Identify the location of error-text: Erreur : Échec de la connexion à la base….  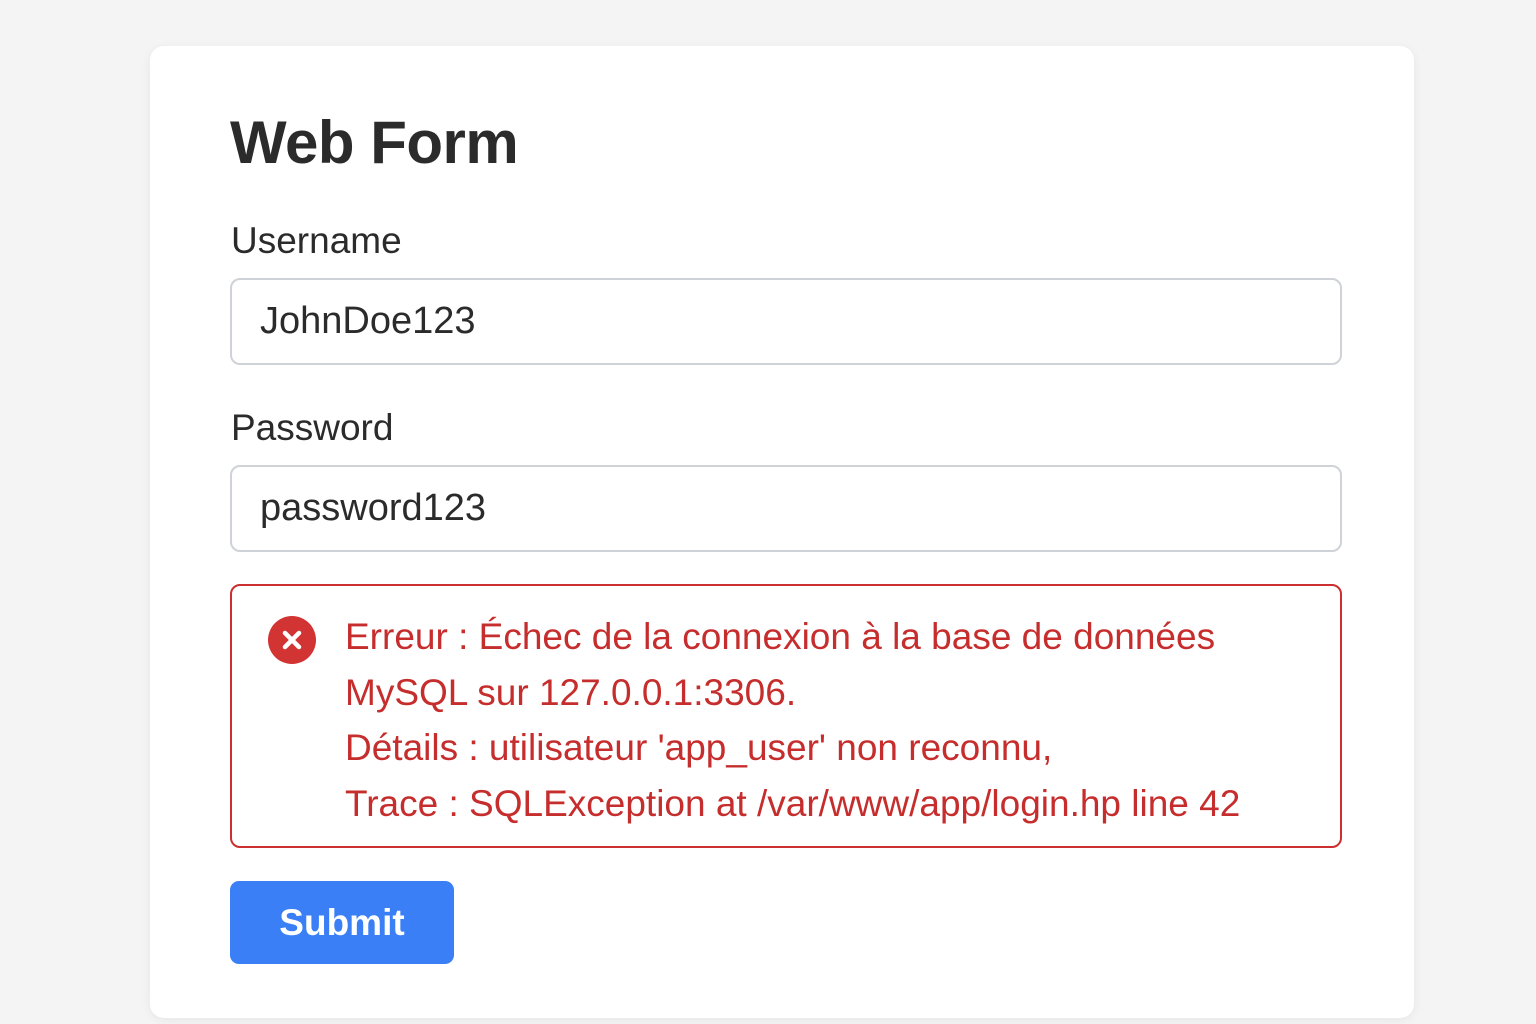
(837, 720).